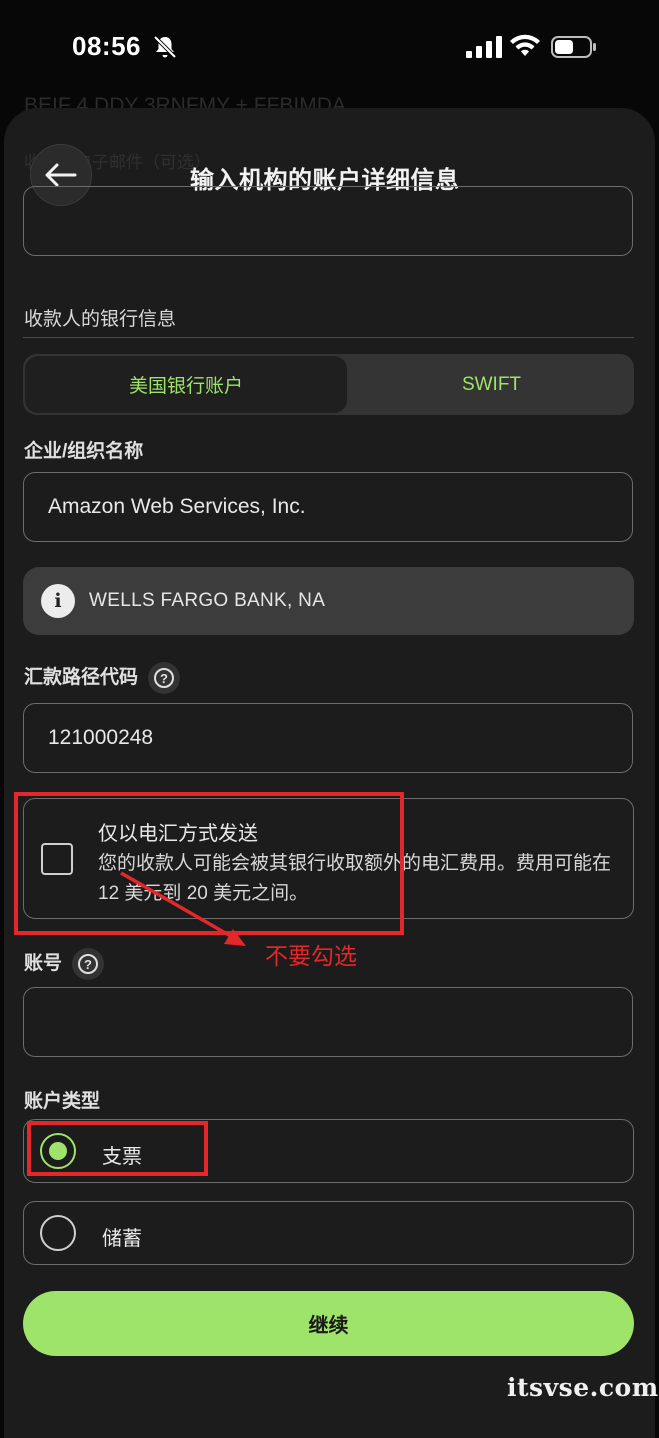 The image size is (659, 1438). Describe the element at coordinates (186, 384) in the screenshot. I see `tab-us-bank-account: 美国银行账户` at that location.